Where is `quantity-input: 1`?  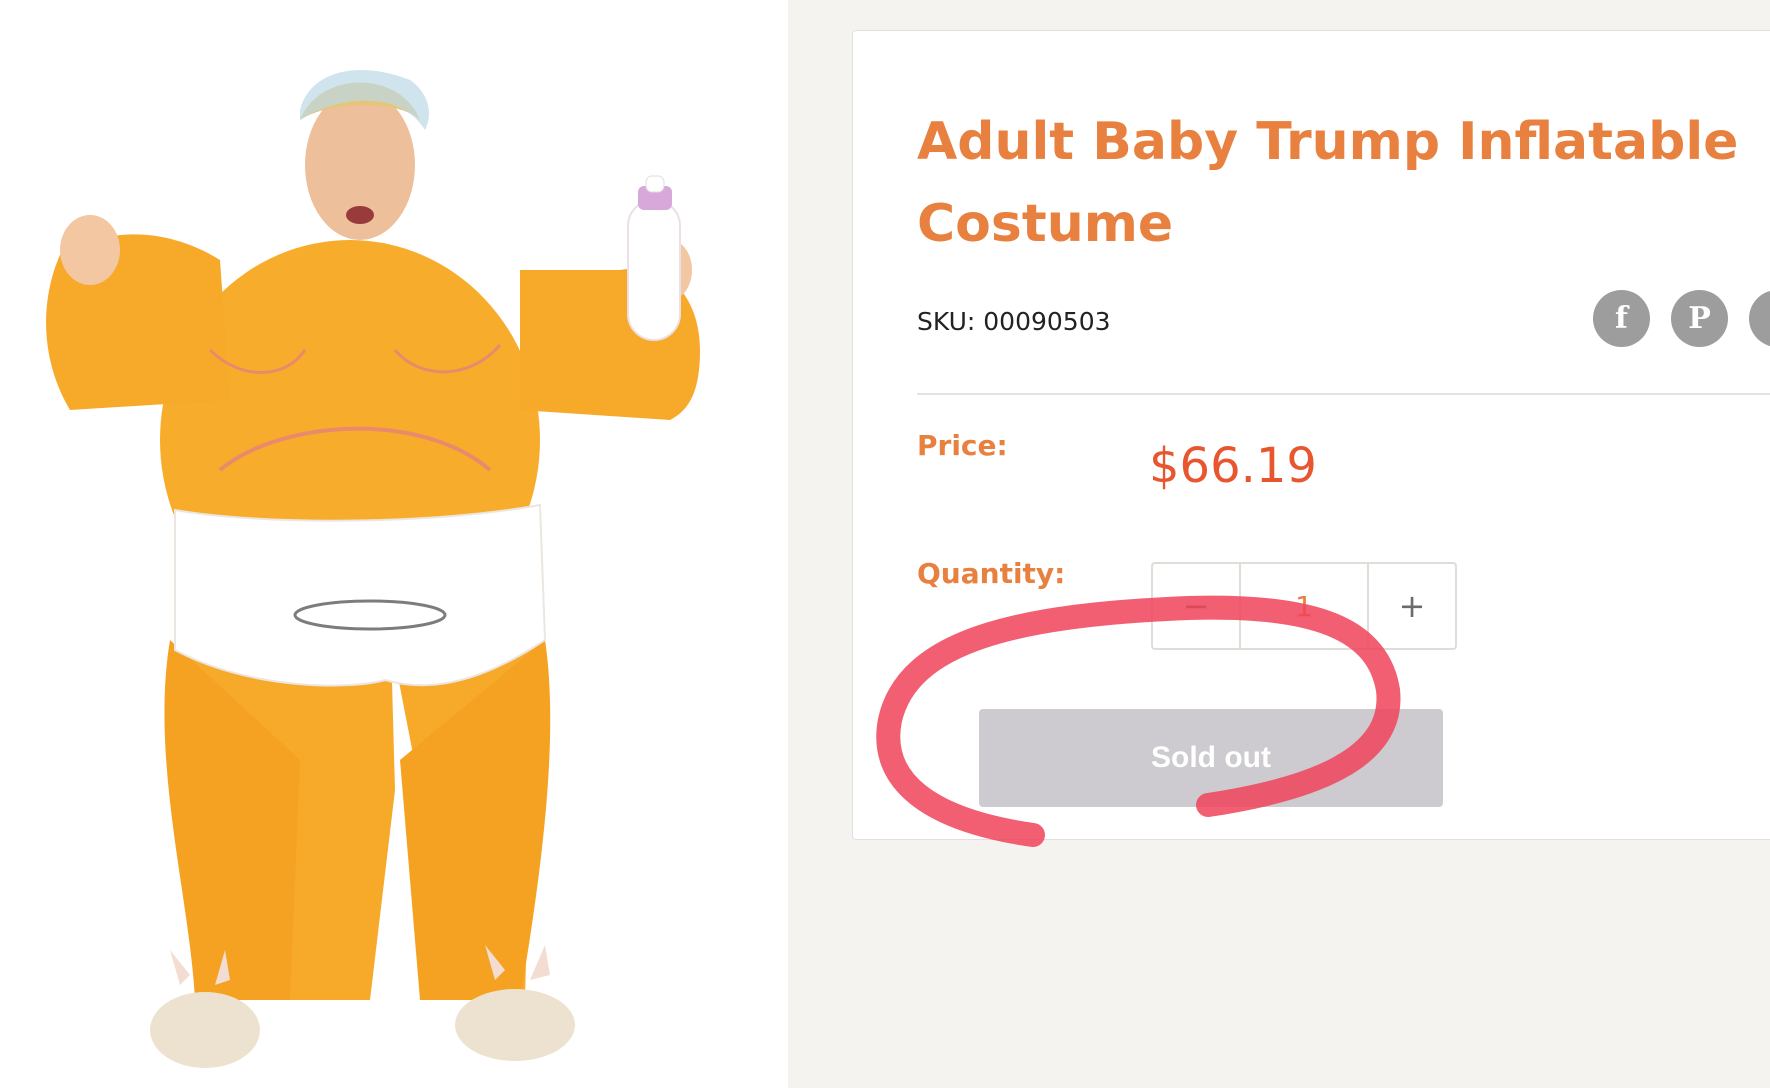
quantity-input: 1 is located at coordinates (1305, 606).